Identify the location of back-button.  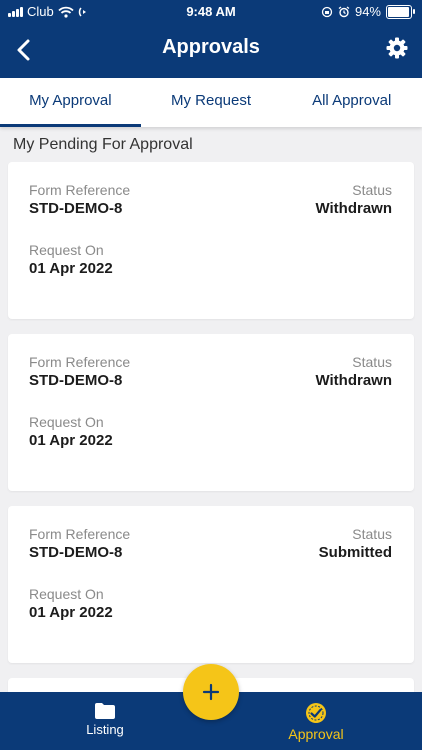
(24, 50).